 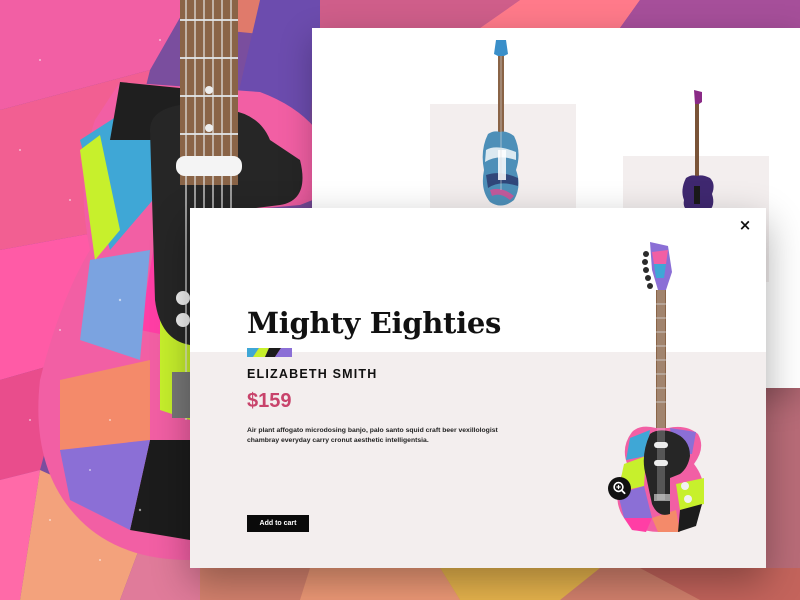 I want to click on close-icon: ×, so click(x=745, y=225).